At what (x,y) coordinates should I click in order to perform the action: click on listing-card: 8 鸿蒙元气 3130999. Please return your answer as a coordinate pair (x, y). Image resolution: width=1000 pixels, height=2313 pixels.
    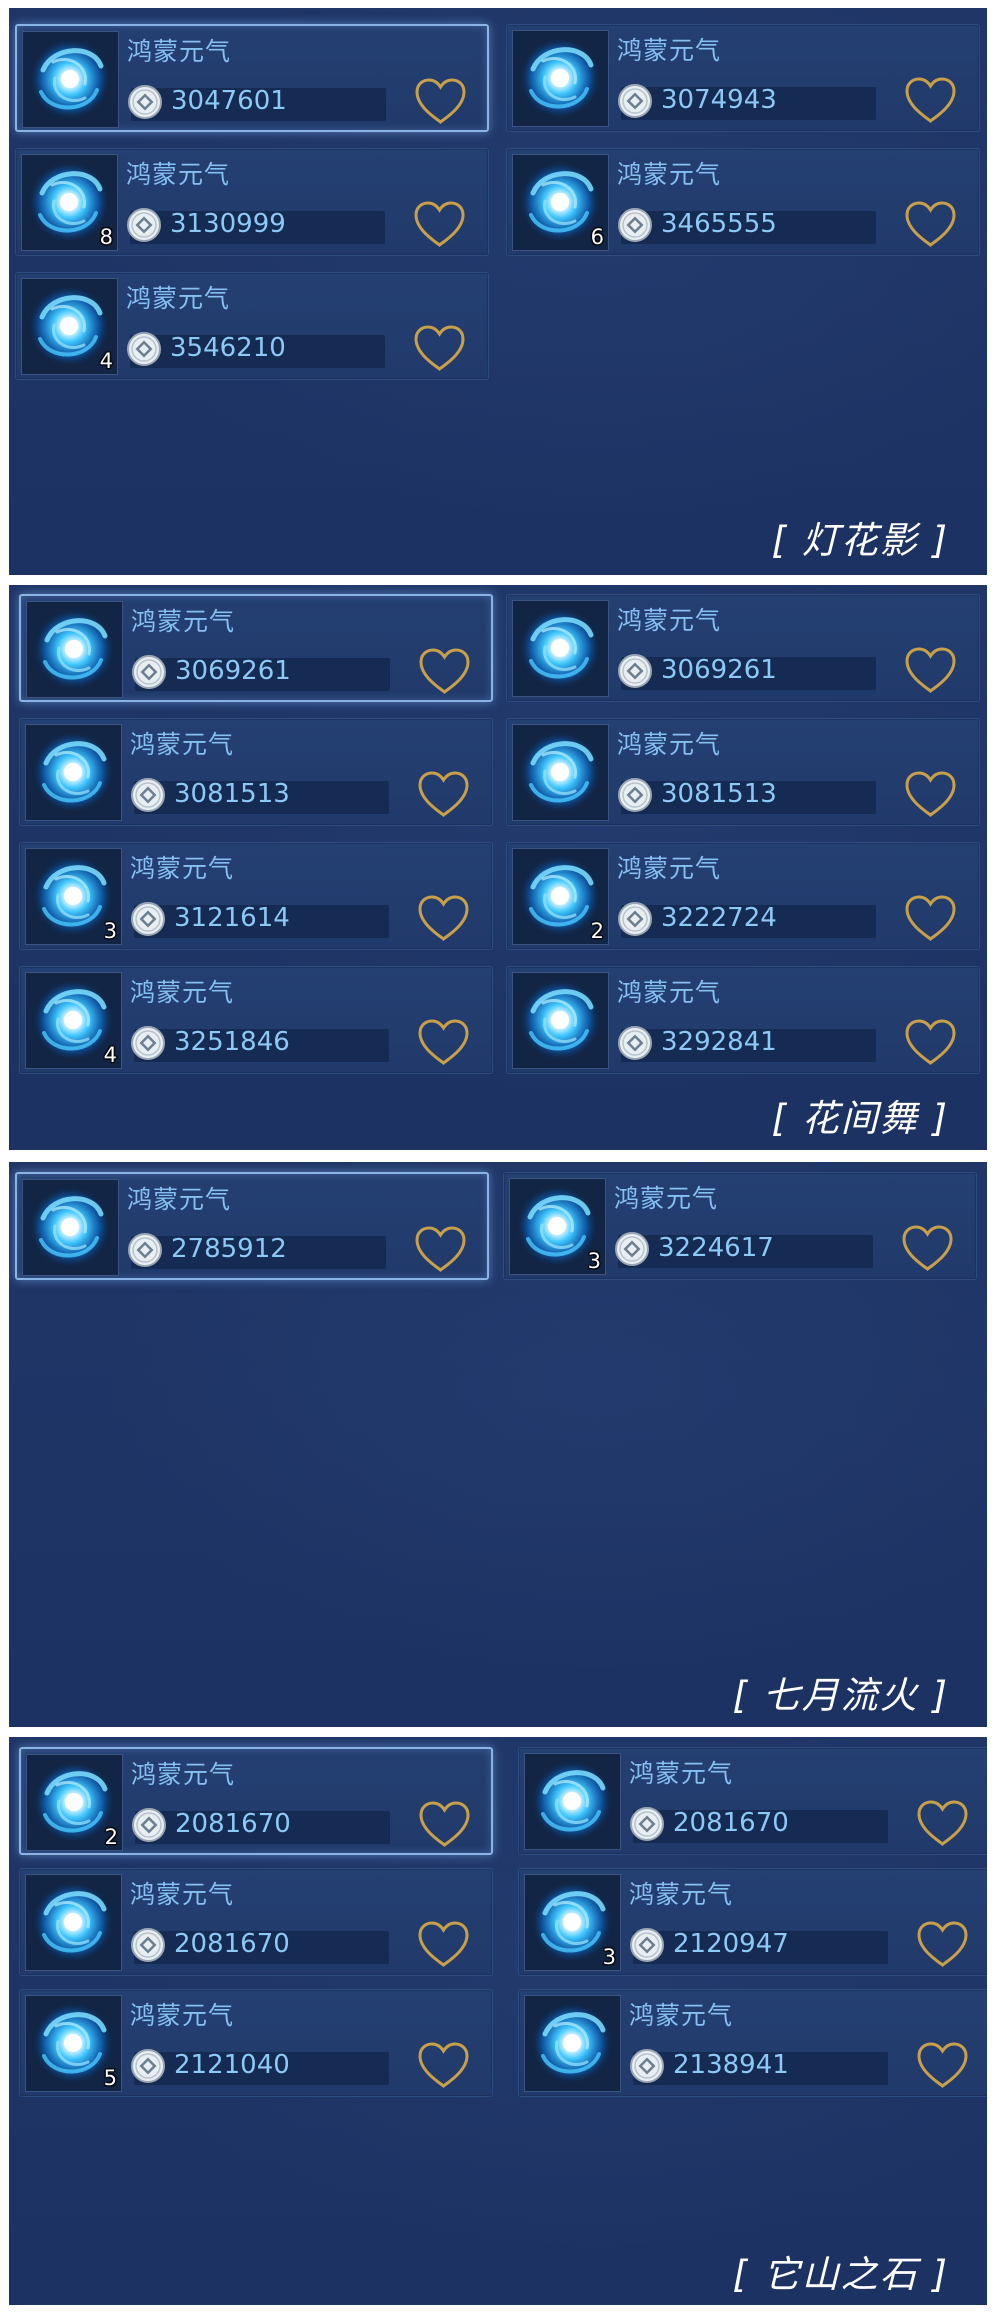
    Looking at the image, I should click on (252, 202).